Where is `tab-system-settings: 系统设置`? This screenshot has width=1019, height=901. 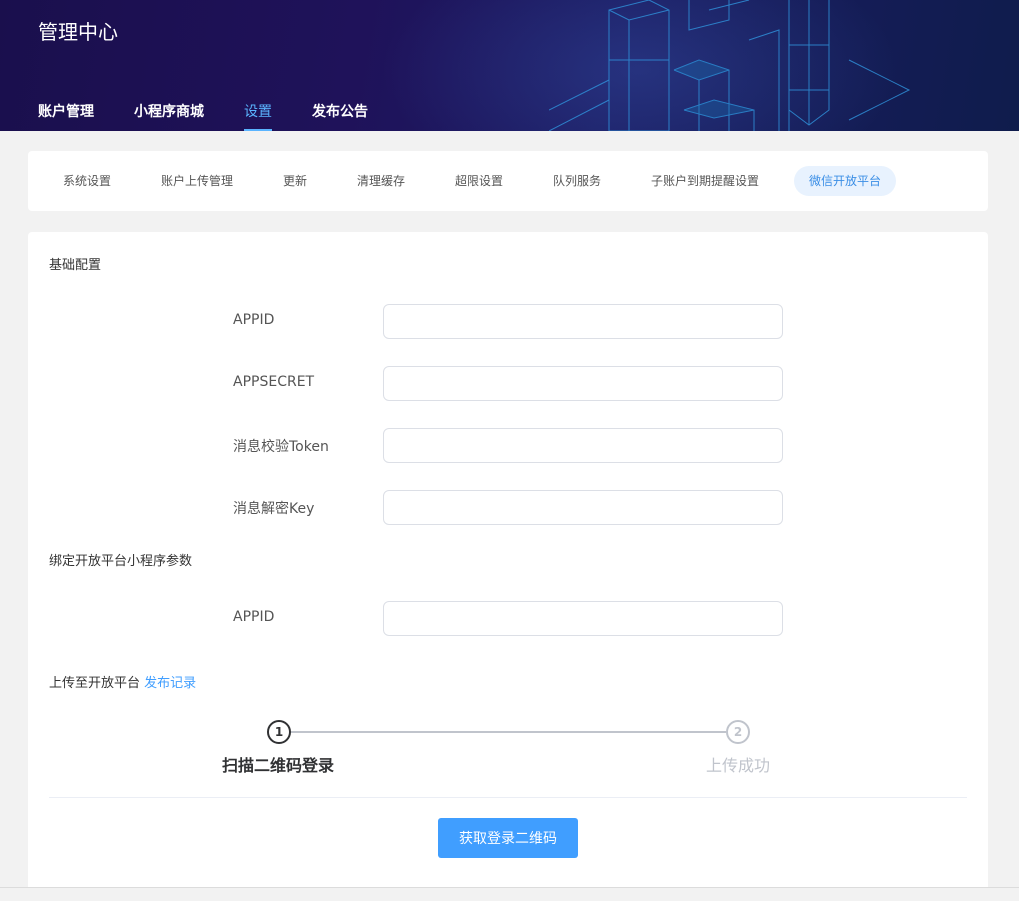 tab-system-settings: 系统设置 is located at coordinates (87, 181).